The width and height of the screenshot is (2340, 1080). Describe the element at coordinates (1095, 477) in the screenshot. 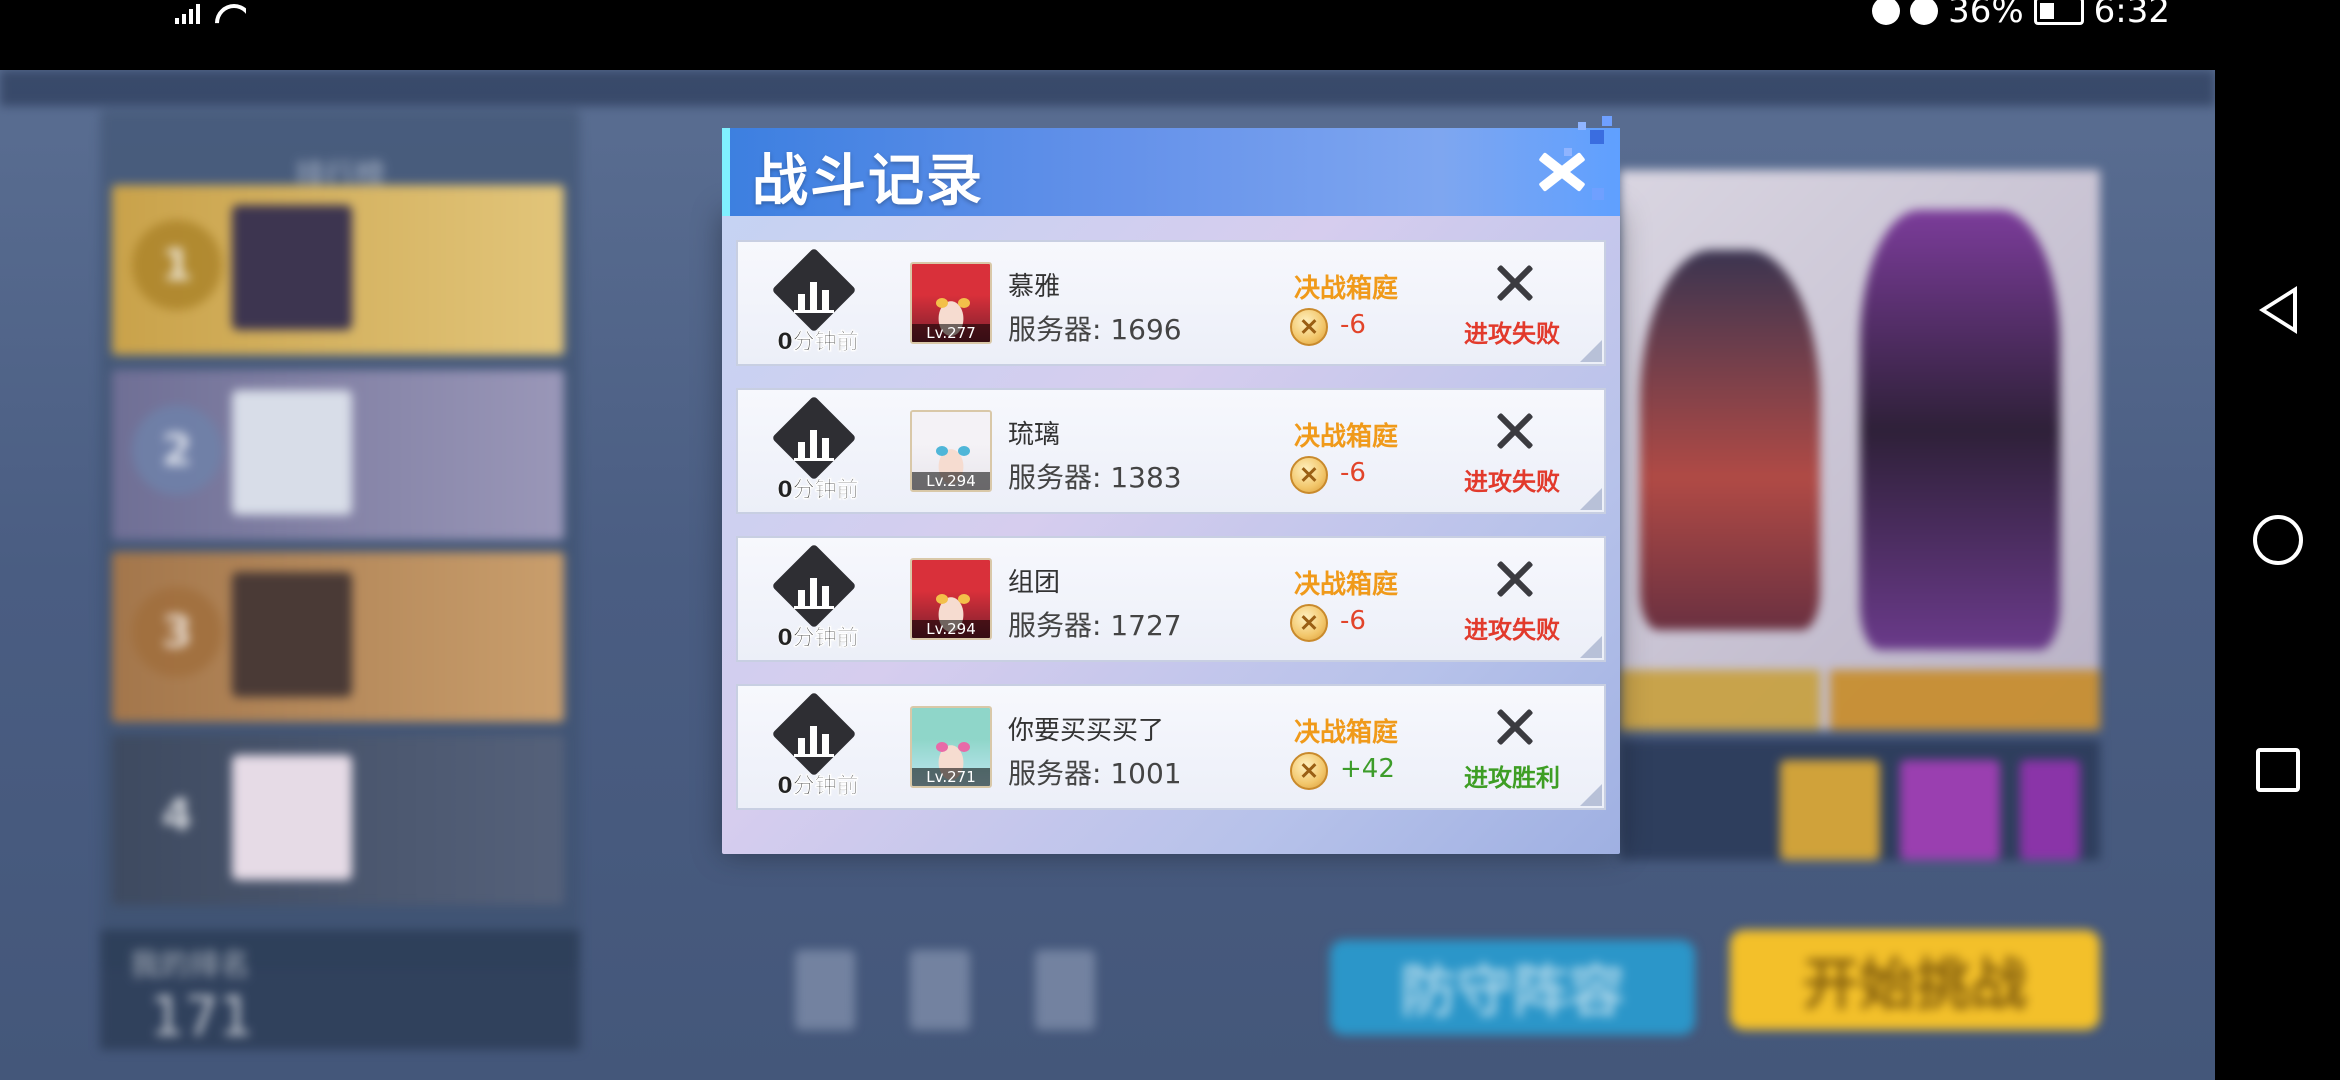

I see `opponent-server: 服务器: 1383` at that location.